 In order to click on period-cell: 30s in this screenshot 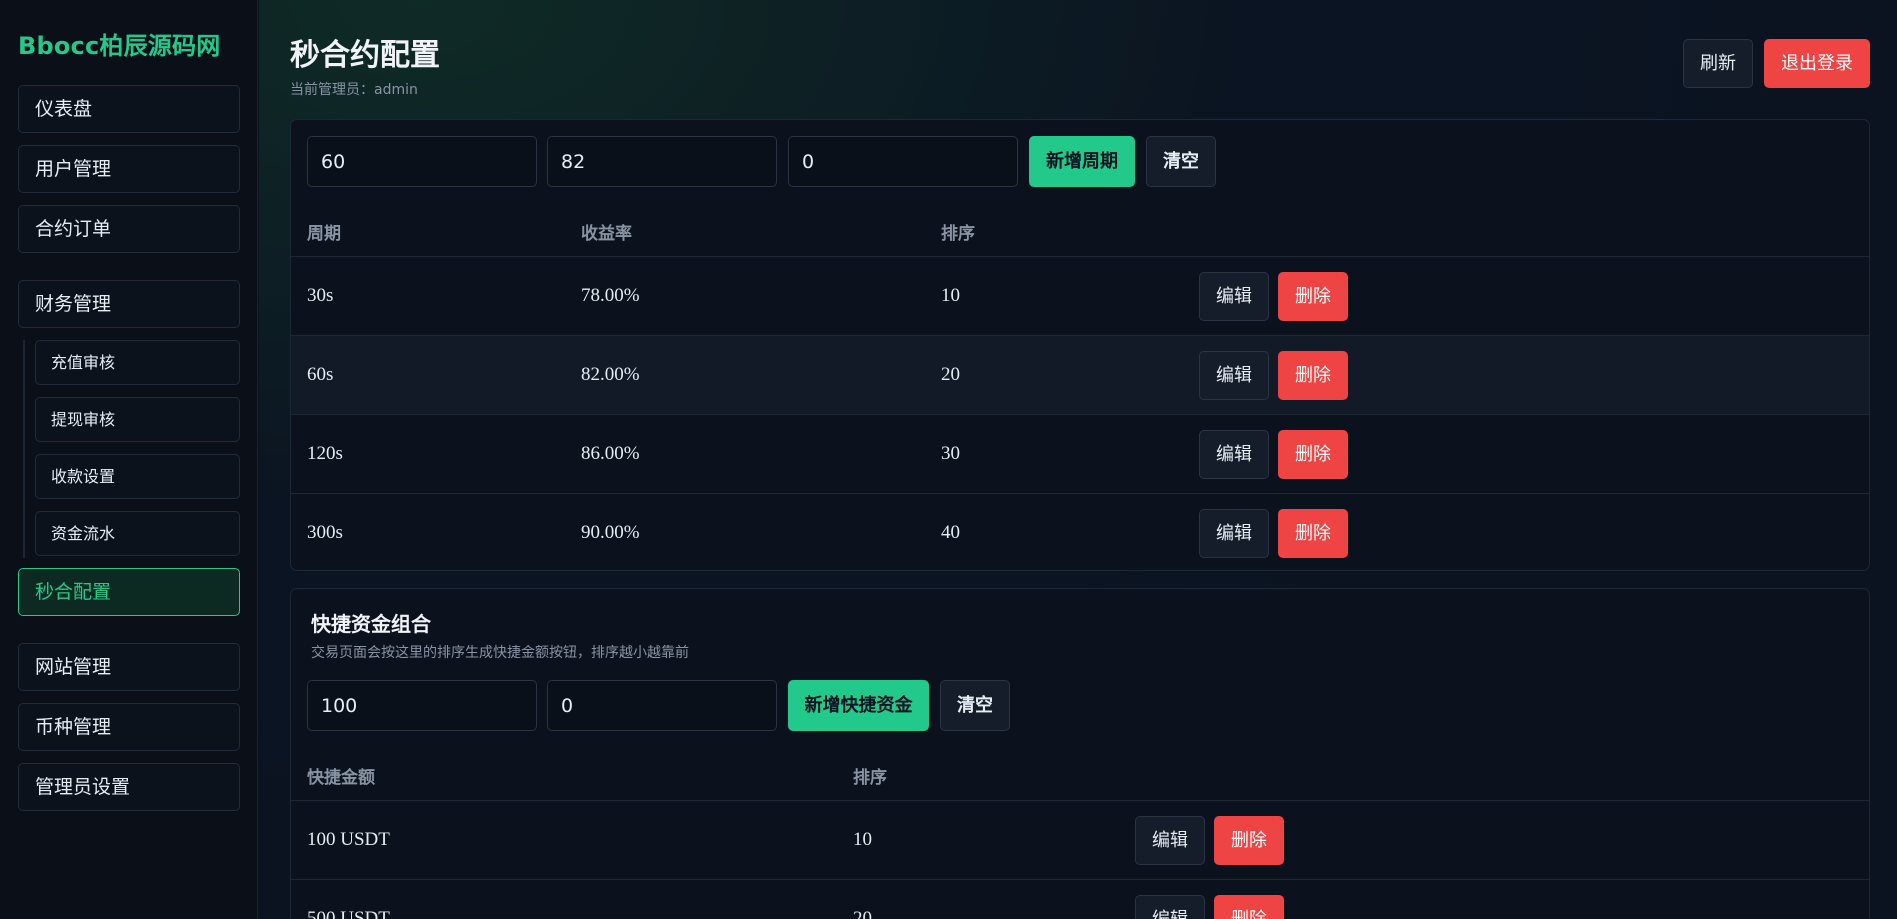, I will do `click(320, 295)`.